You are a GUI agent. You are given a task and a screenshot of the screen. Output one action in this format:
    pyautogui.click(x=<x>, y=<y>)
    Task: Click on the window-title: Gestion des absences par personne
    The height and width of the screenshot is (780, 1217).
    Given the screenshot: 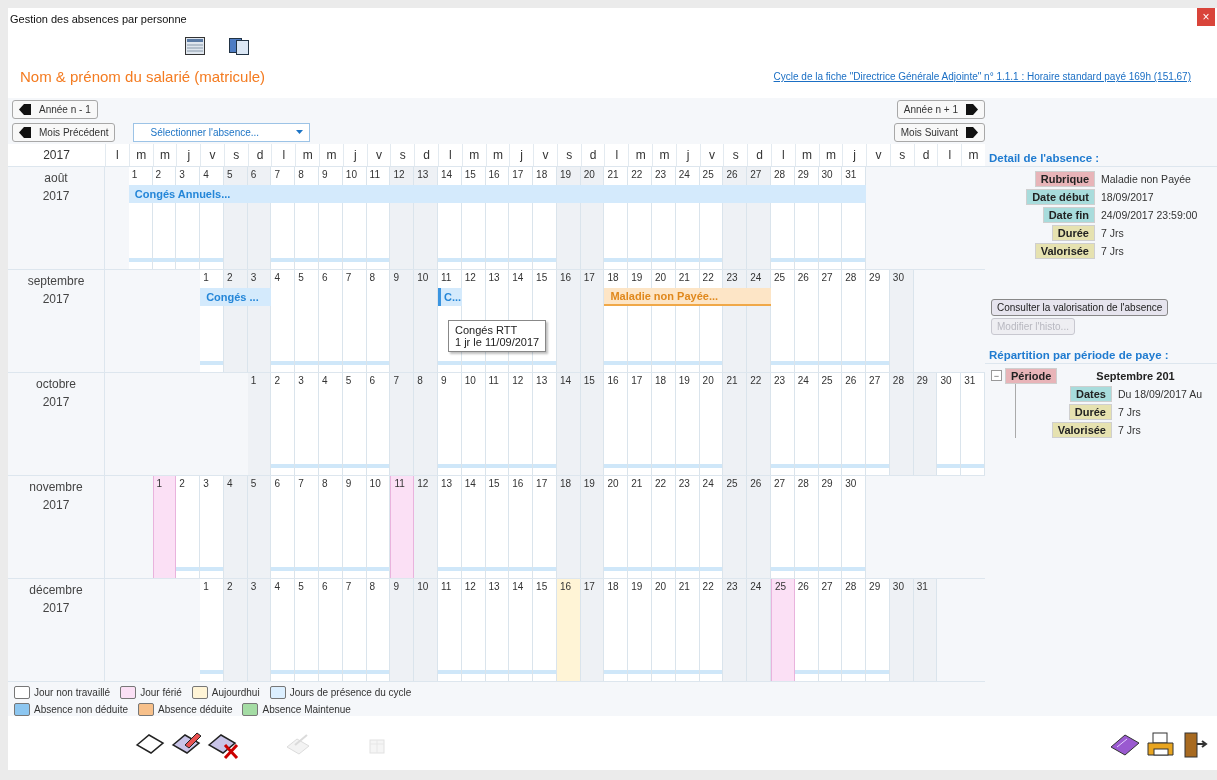 What is the action you would take?
    pyautogui.click(x=98, y=18)
    